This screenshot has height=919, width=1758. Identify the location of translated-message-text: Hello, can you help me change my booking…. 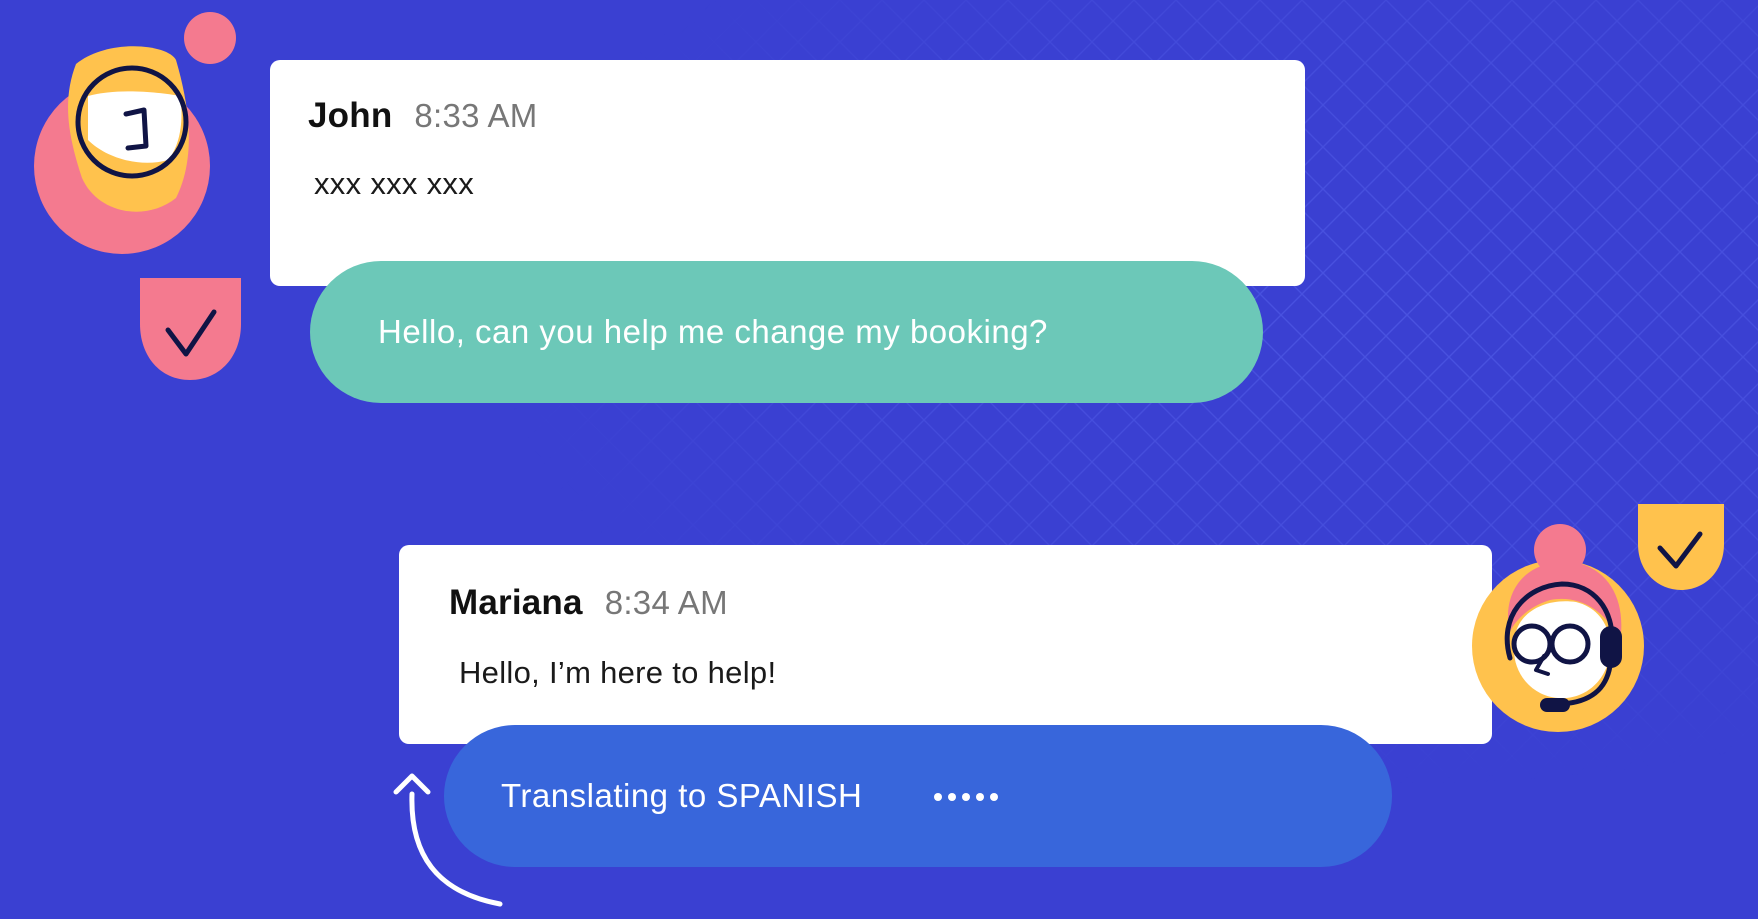
(713, 331).